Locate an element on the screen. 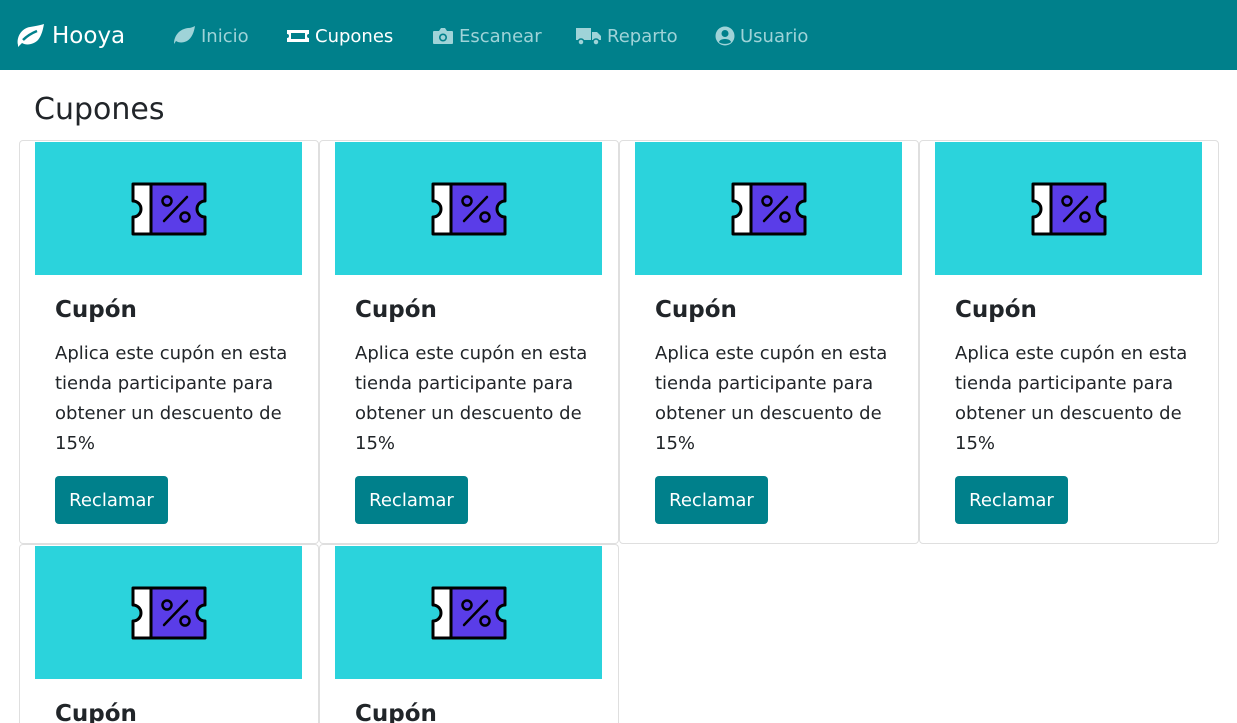  camera-icon is located at coordinates (443, 36).